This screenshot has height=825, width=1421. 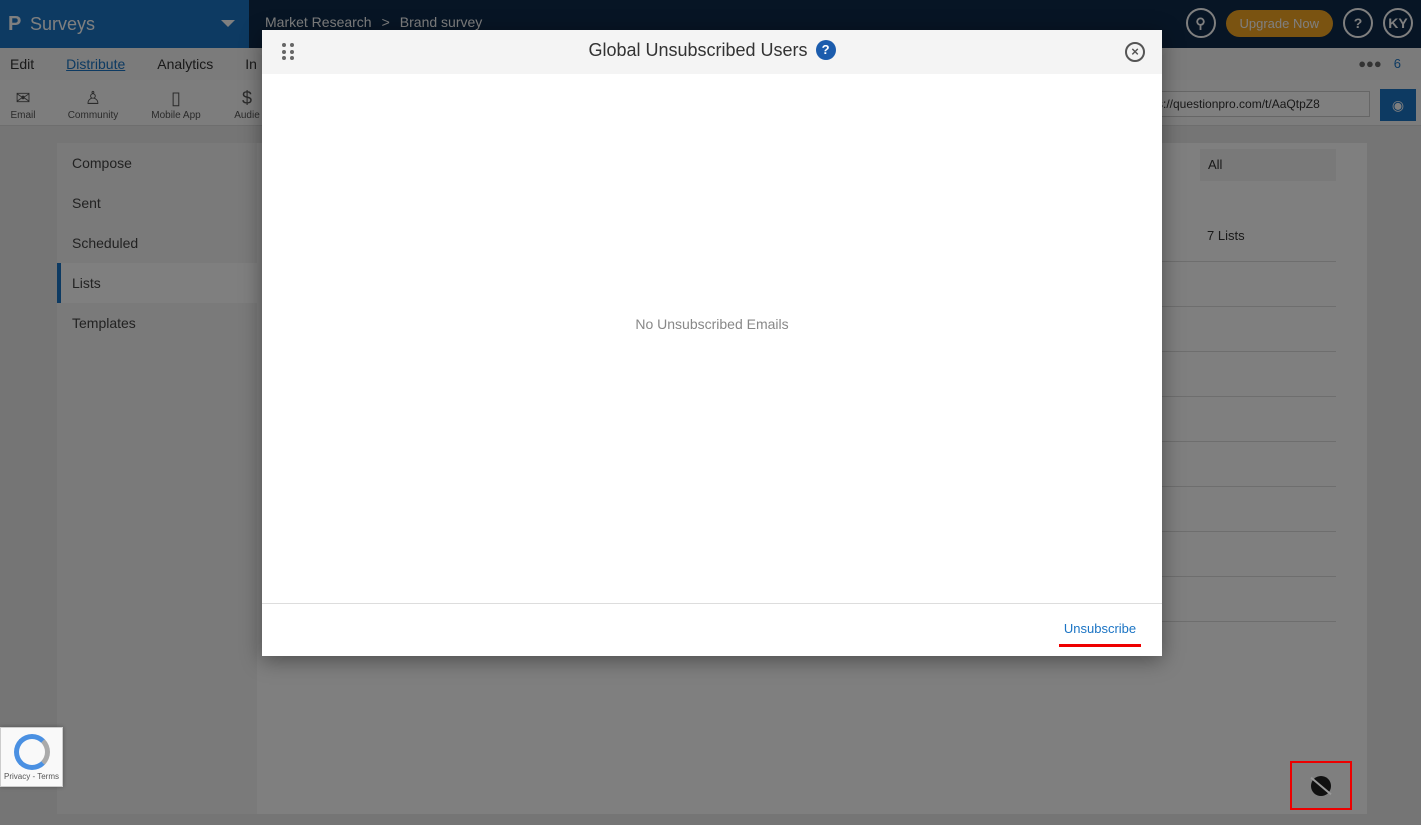 What do you see at coordinates (825, 50) in the screenshot?
I see `help-icon: ?` at bounding box center [825, 50].